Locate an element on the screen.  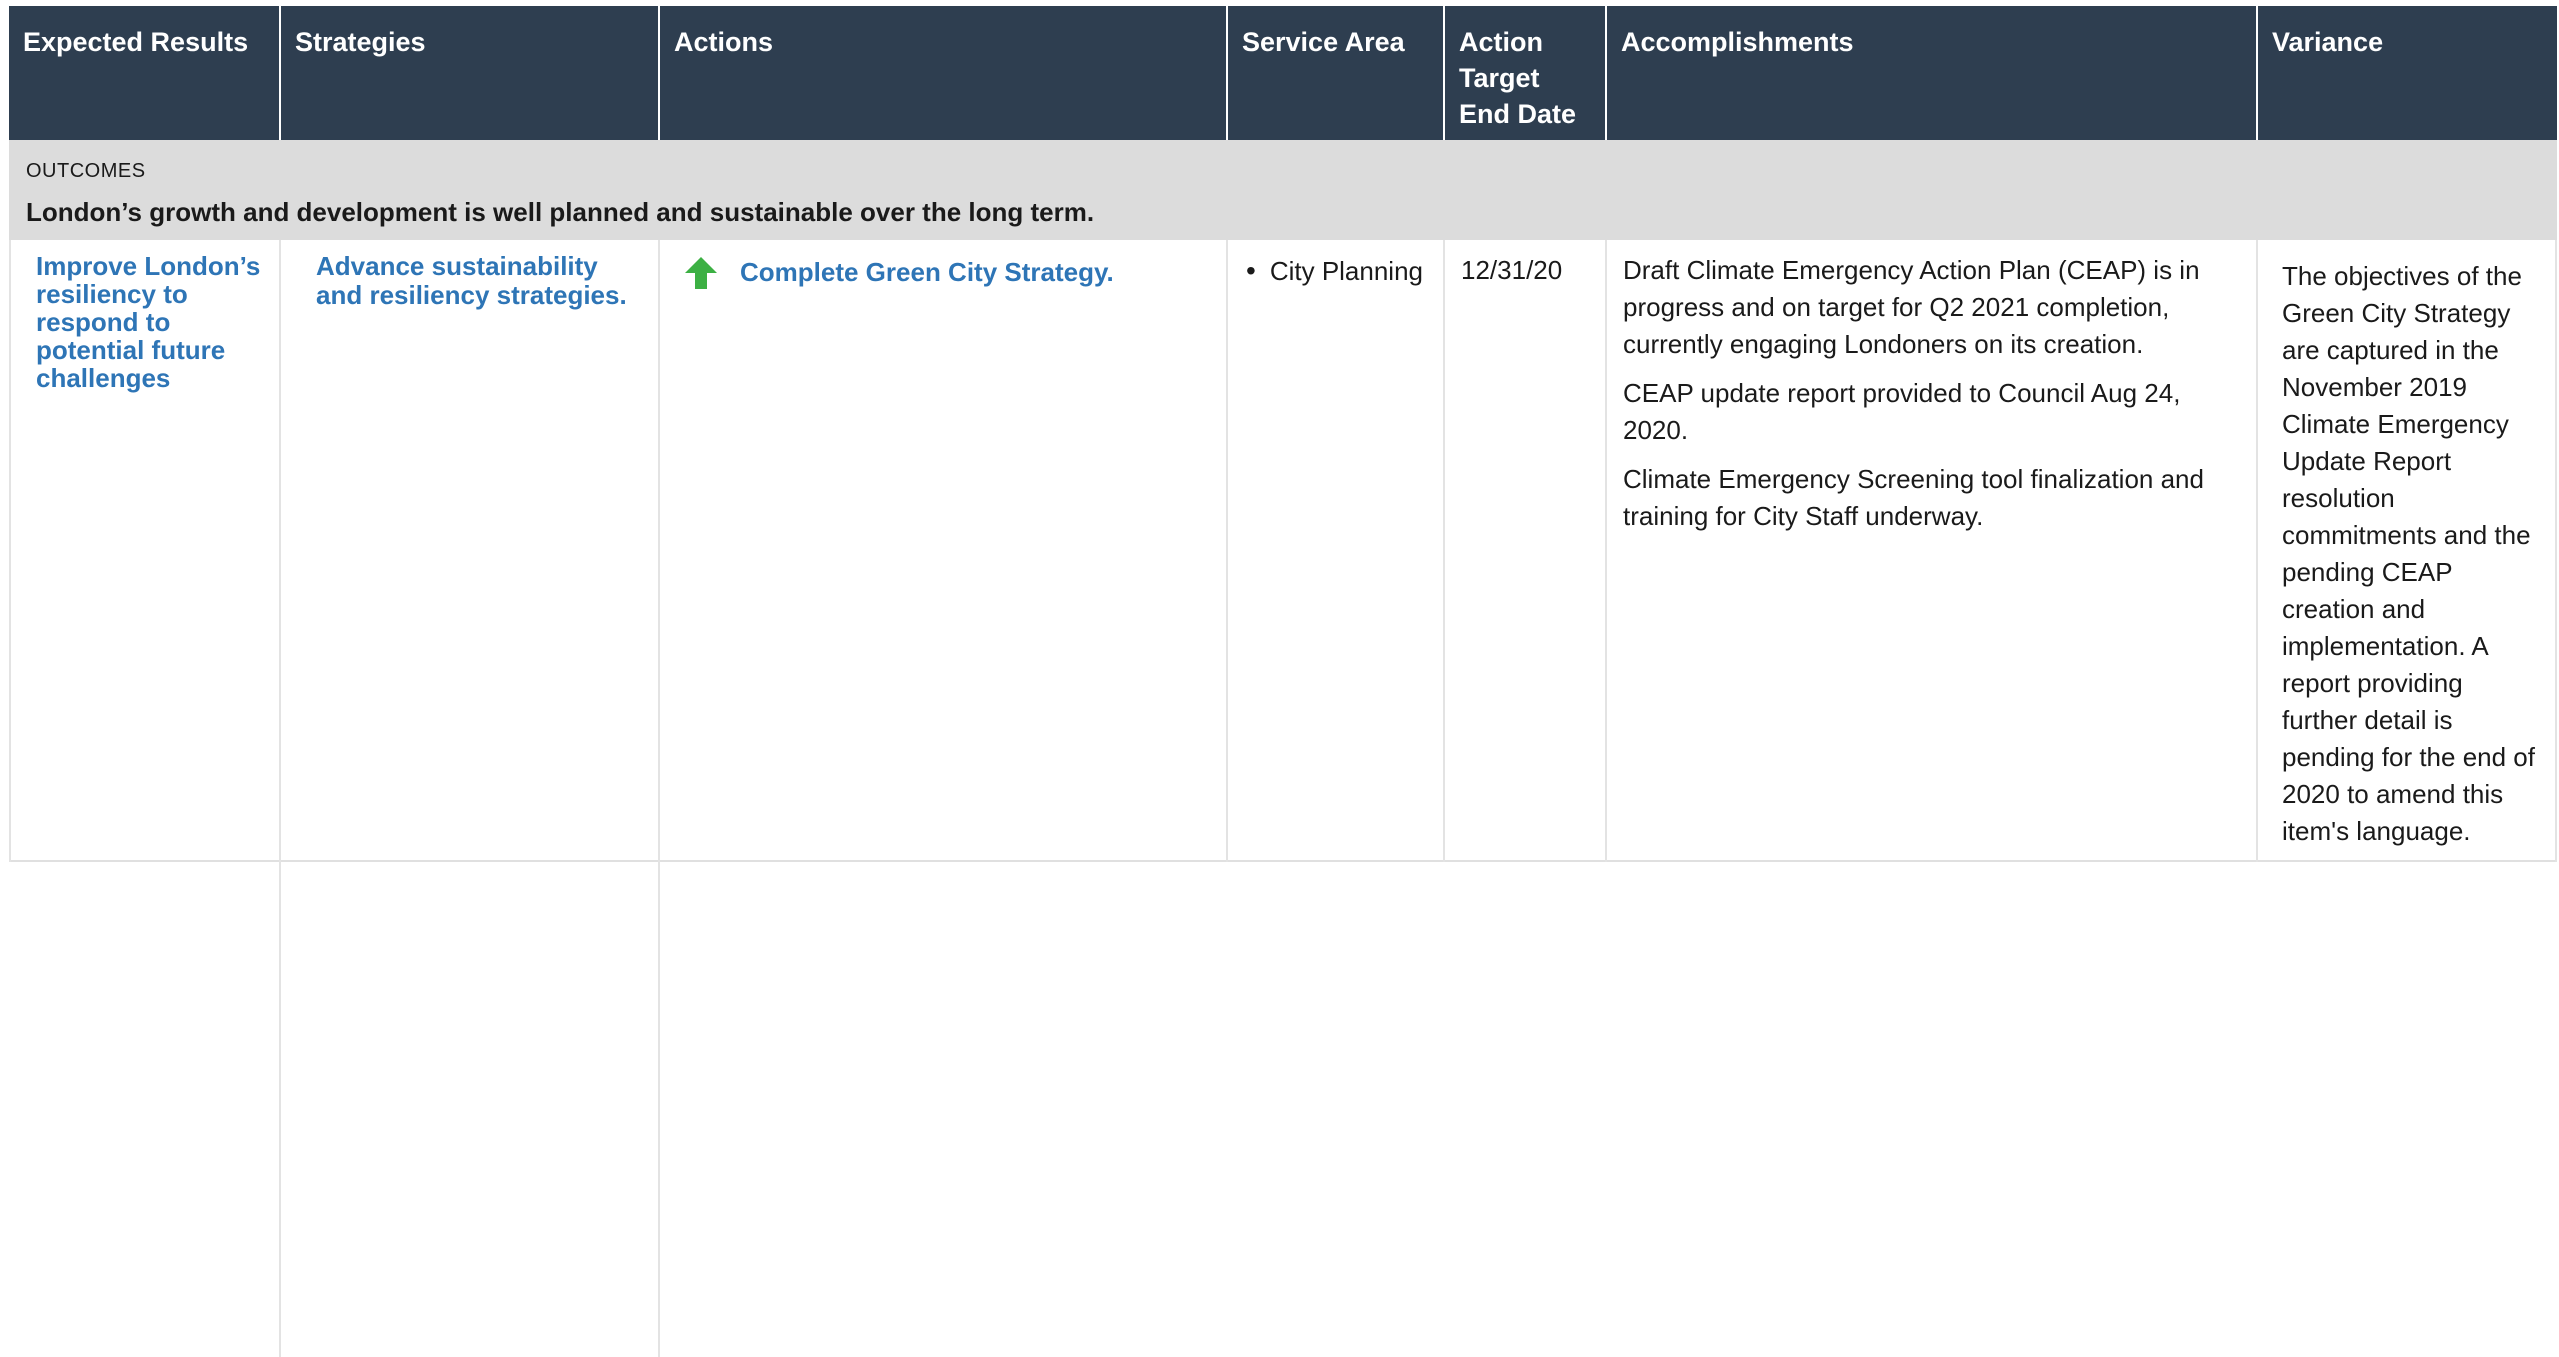
header-variance-label: Variance is located at coordinates (2328, 42).